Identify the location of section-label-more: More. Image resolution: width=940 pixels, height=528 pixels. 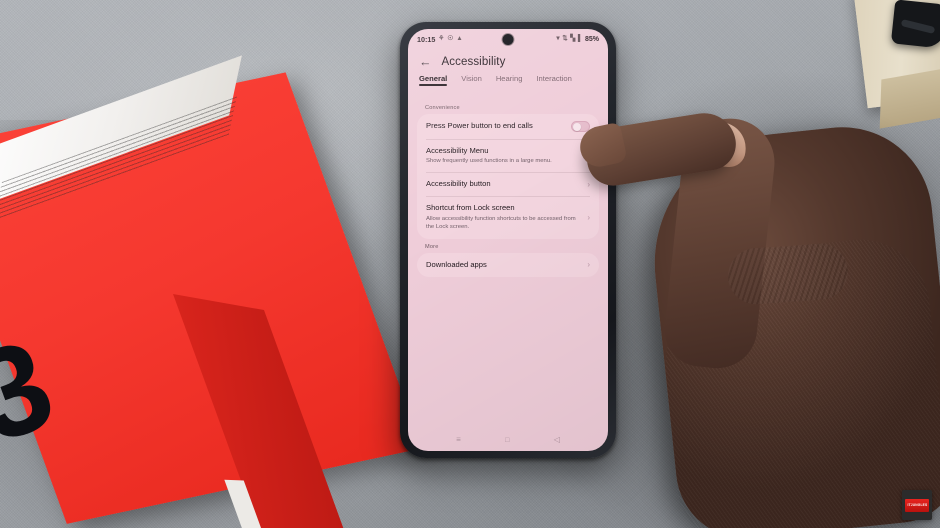
(432, 246).